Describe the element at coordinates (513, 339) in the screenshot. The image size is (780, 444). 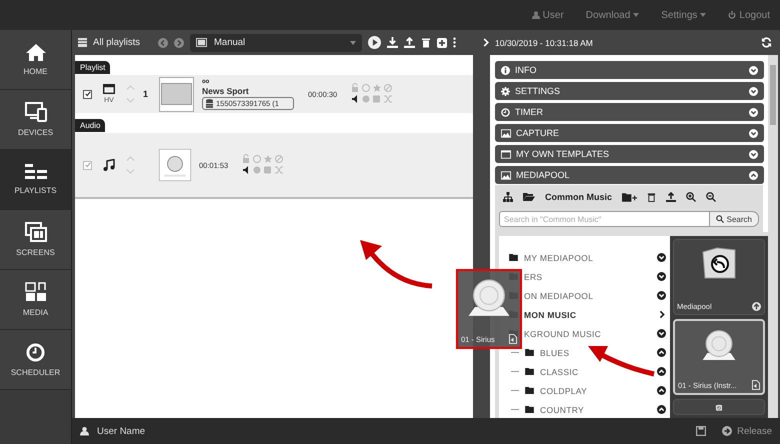
I see `audio-file-icon` at that location.